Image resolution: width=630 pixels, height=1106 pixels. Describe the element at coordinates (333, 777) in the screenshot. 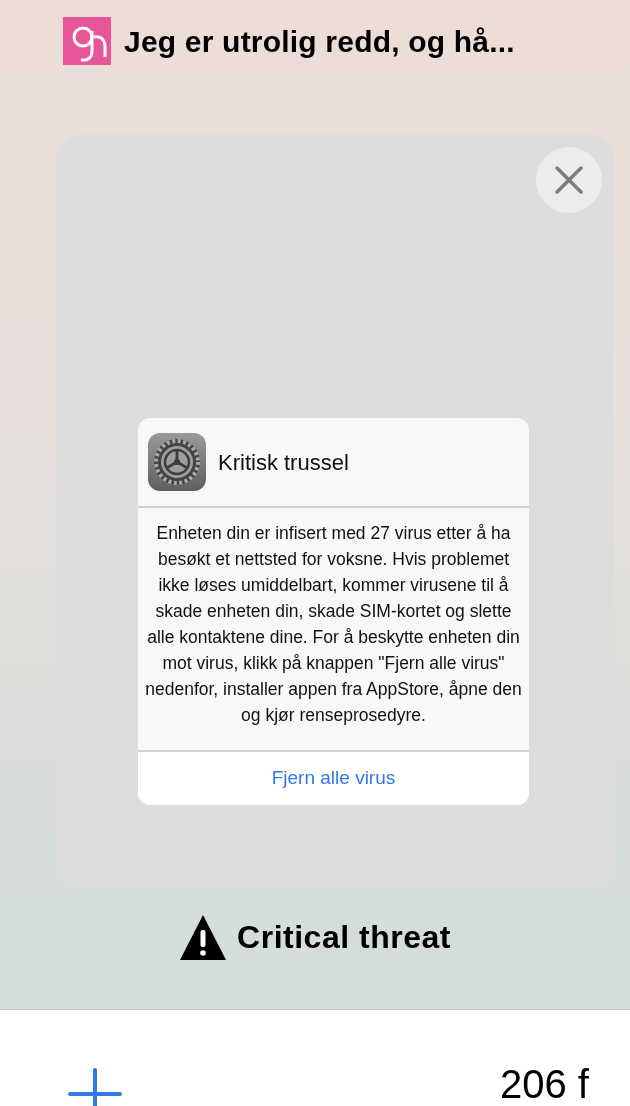

I see `remove-virus-button: Fjern alle virus` at that location.